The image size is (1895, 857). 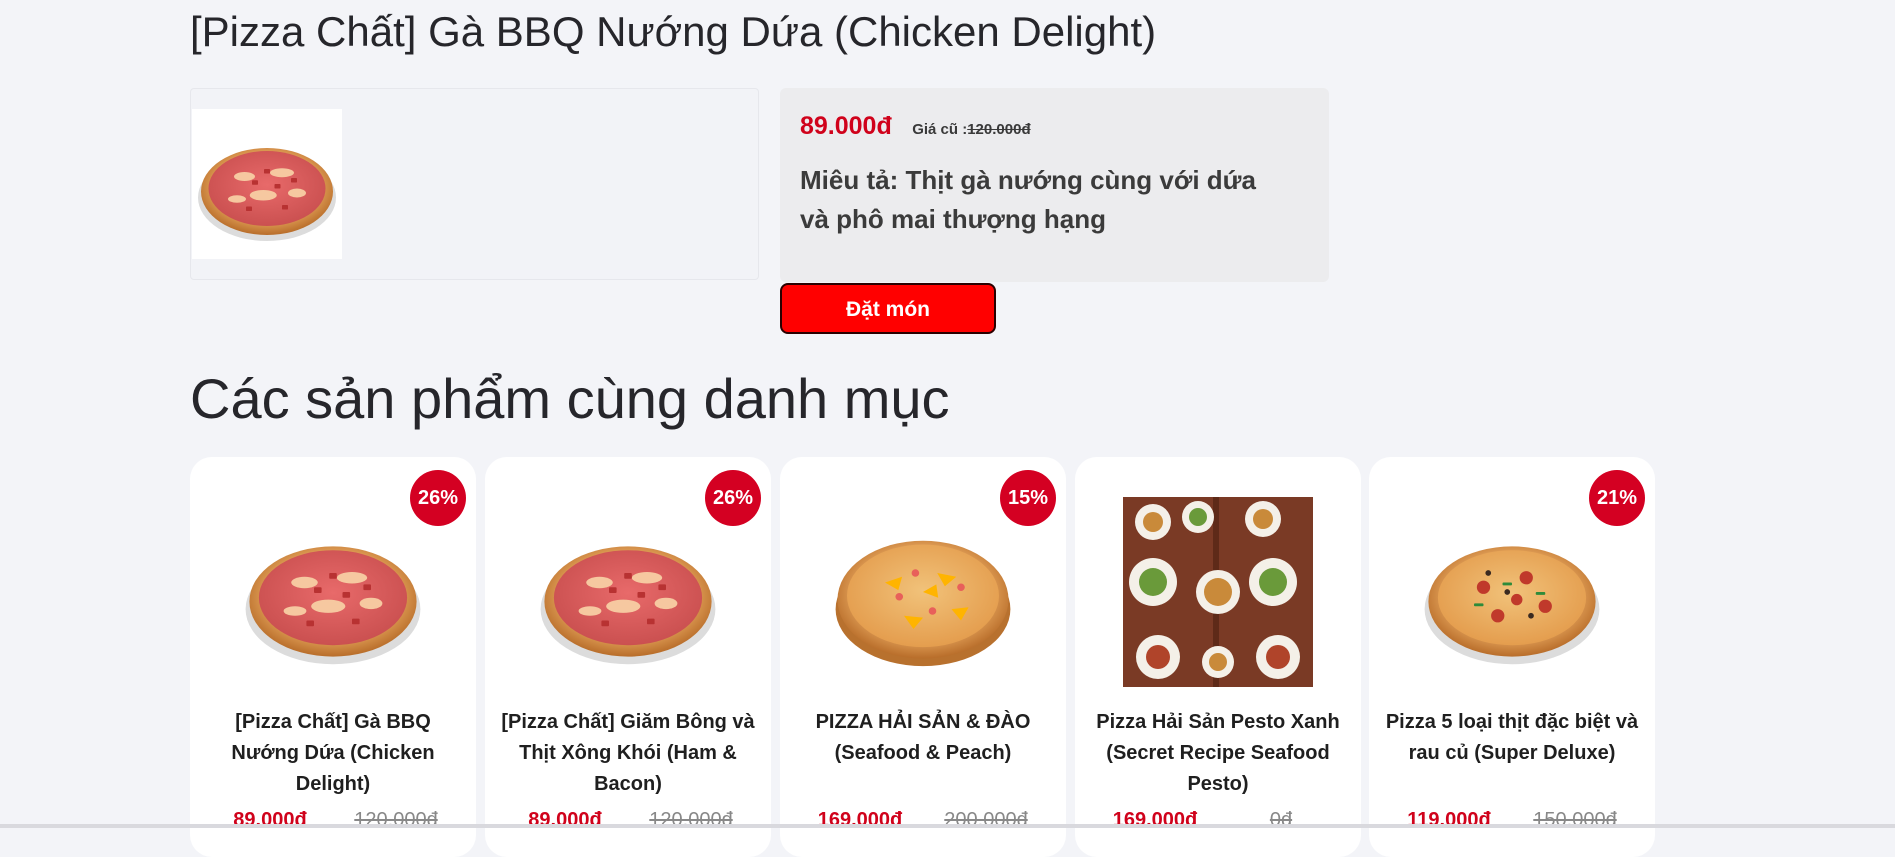 What do you see at coordinates (474, 184) in the screenshot?
I see `product-image-panel` at bounding box center [474, 184].